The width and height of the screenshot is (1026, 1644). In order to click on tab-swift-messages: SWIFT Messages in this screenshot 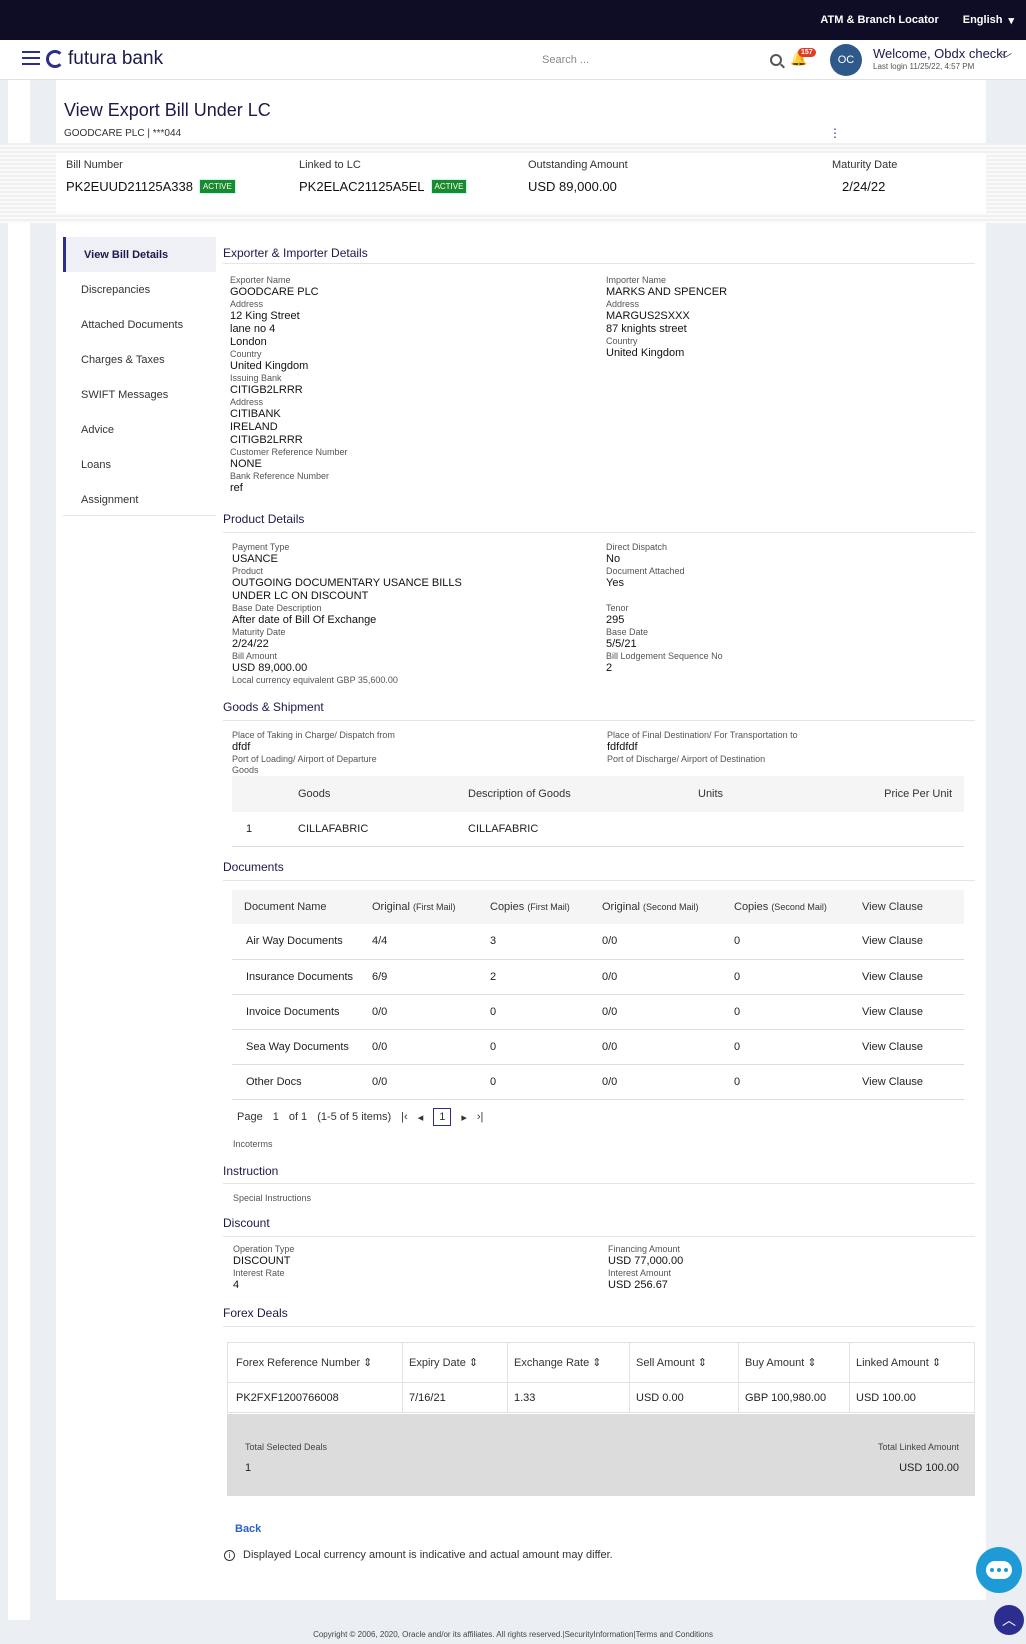, I will do `click(139, 394)`.